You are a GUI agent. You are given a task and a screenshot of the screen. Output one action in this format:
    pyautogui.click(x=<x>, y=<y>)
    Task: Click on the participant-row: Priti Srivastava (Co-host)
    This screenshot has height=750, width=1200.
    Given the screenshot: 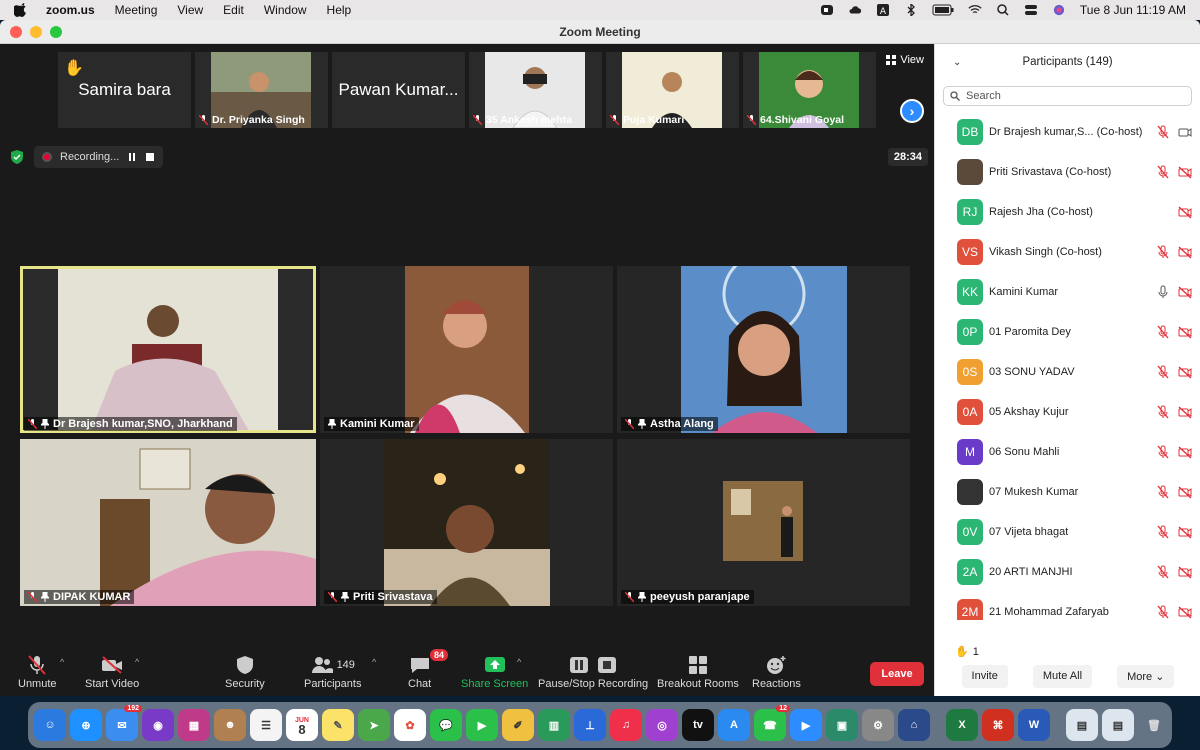 What is the action you would take?
    pyautogui.click(x=1067, y=172)
    